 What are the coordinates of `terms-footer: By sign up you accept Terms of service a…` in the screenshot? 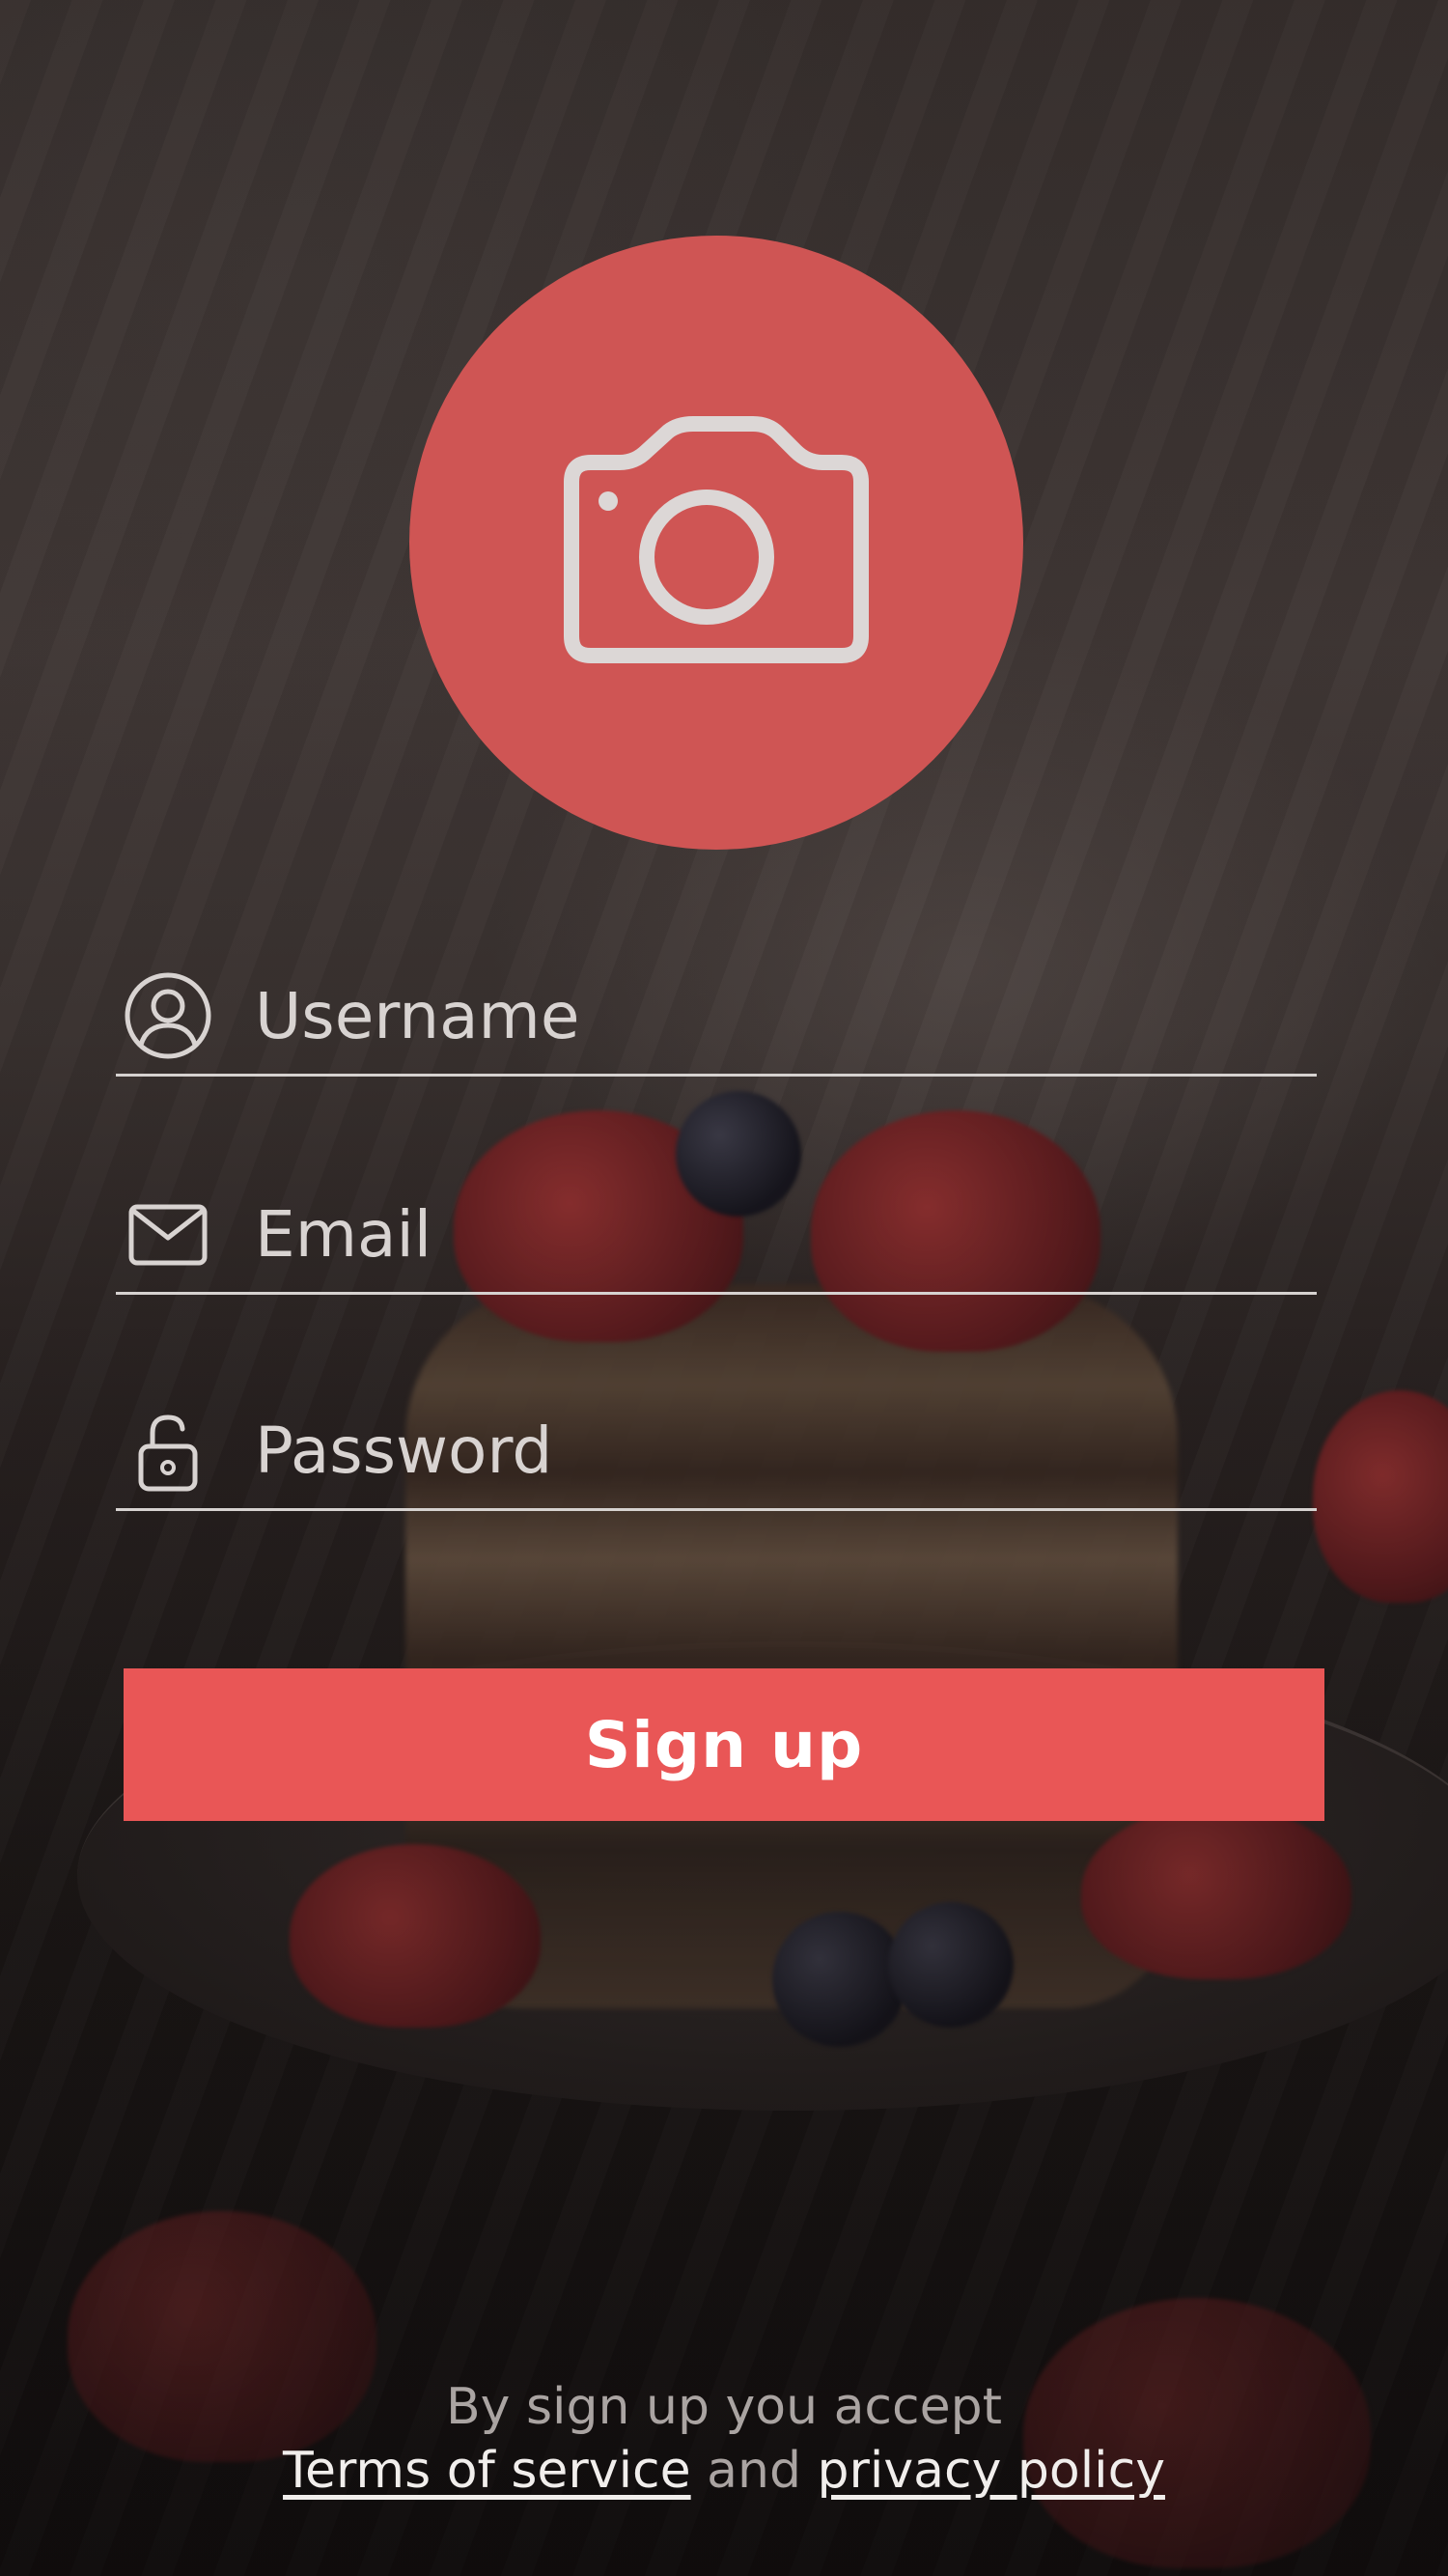 It's located at (724, 2439).